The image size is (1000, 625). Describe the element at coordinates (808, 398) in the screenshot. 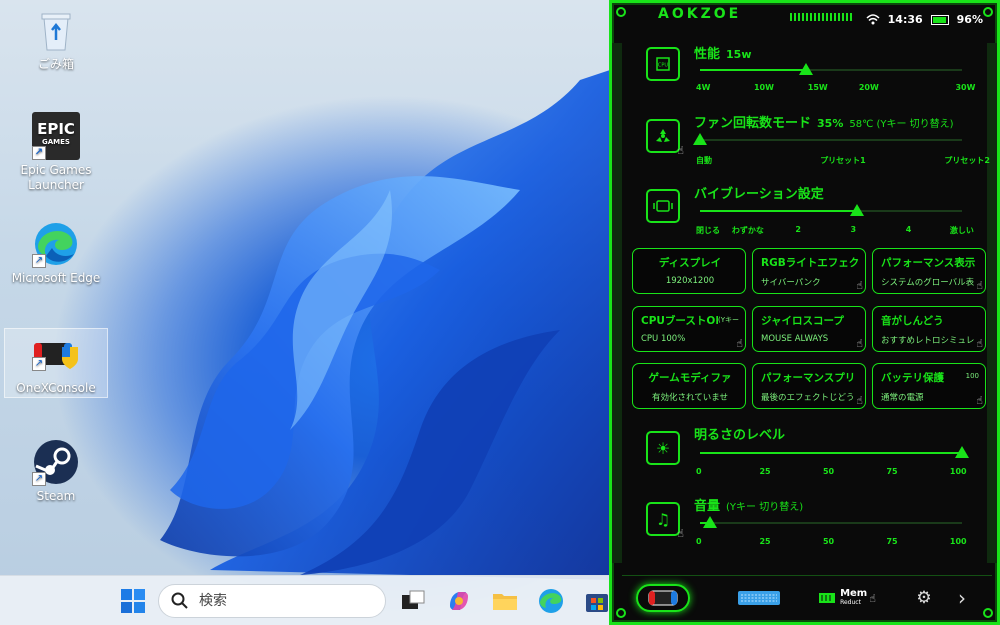

I see `quick-tile-value: 最後のエフェクトじどう` at that location.